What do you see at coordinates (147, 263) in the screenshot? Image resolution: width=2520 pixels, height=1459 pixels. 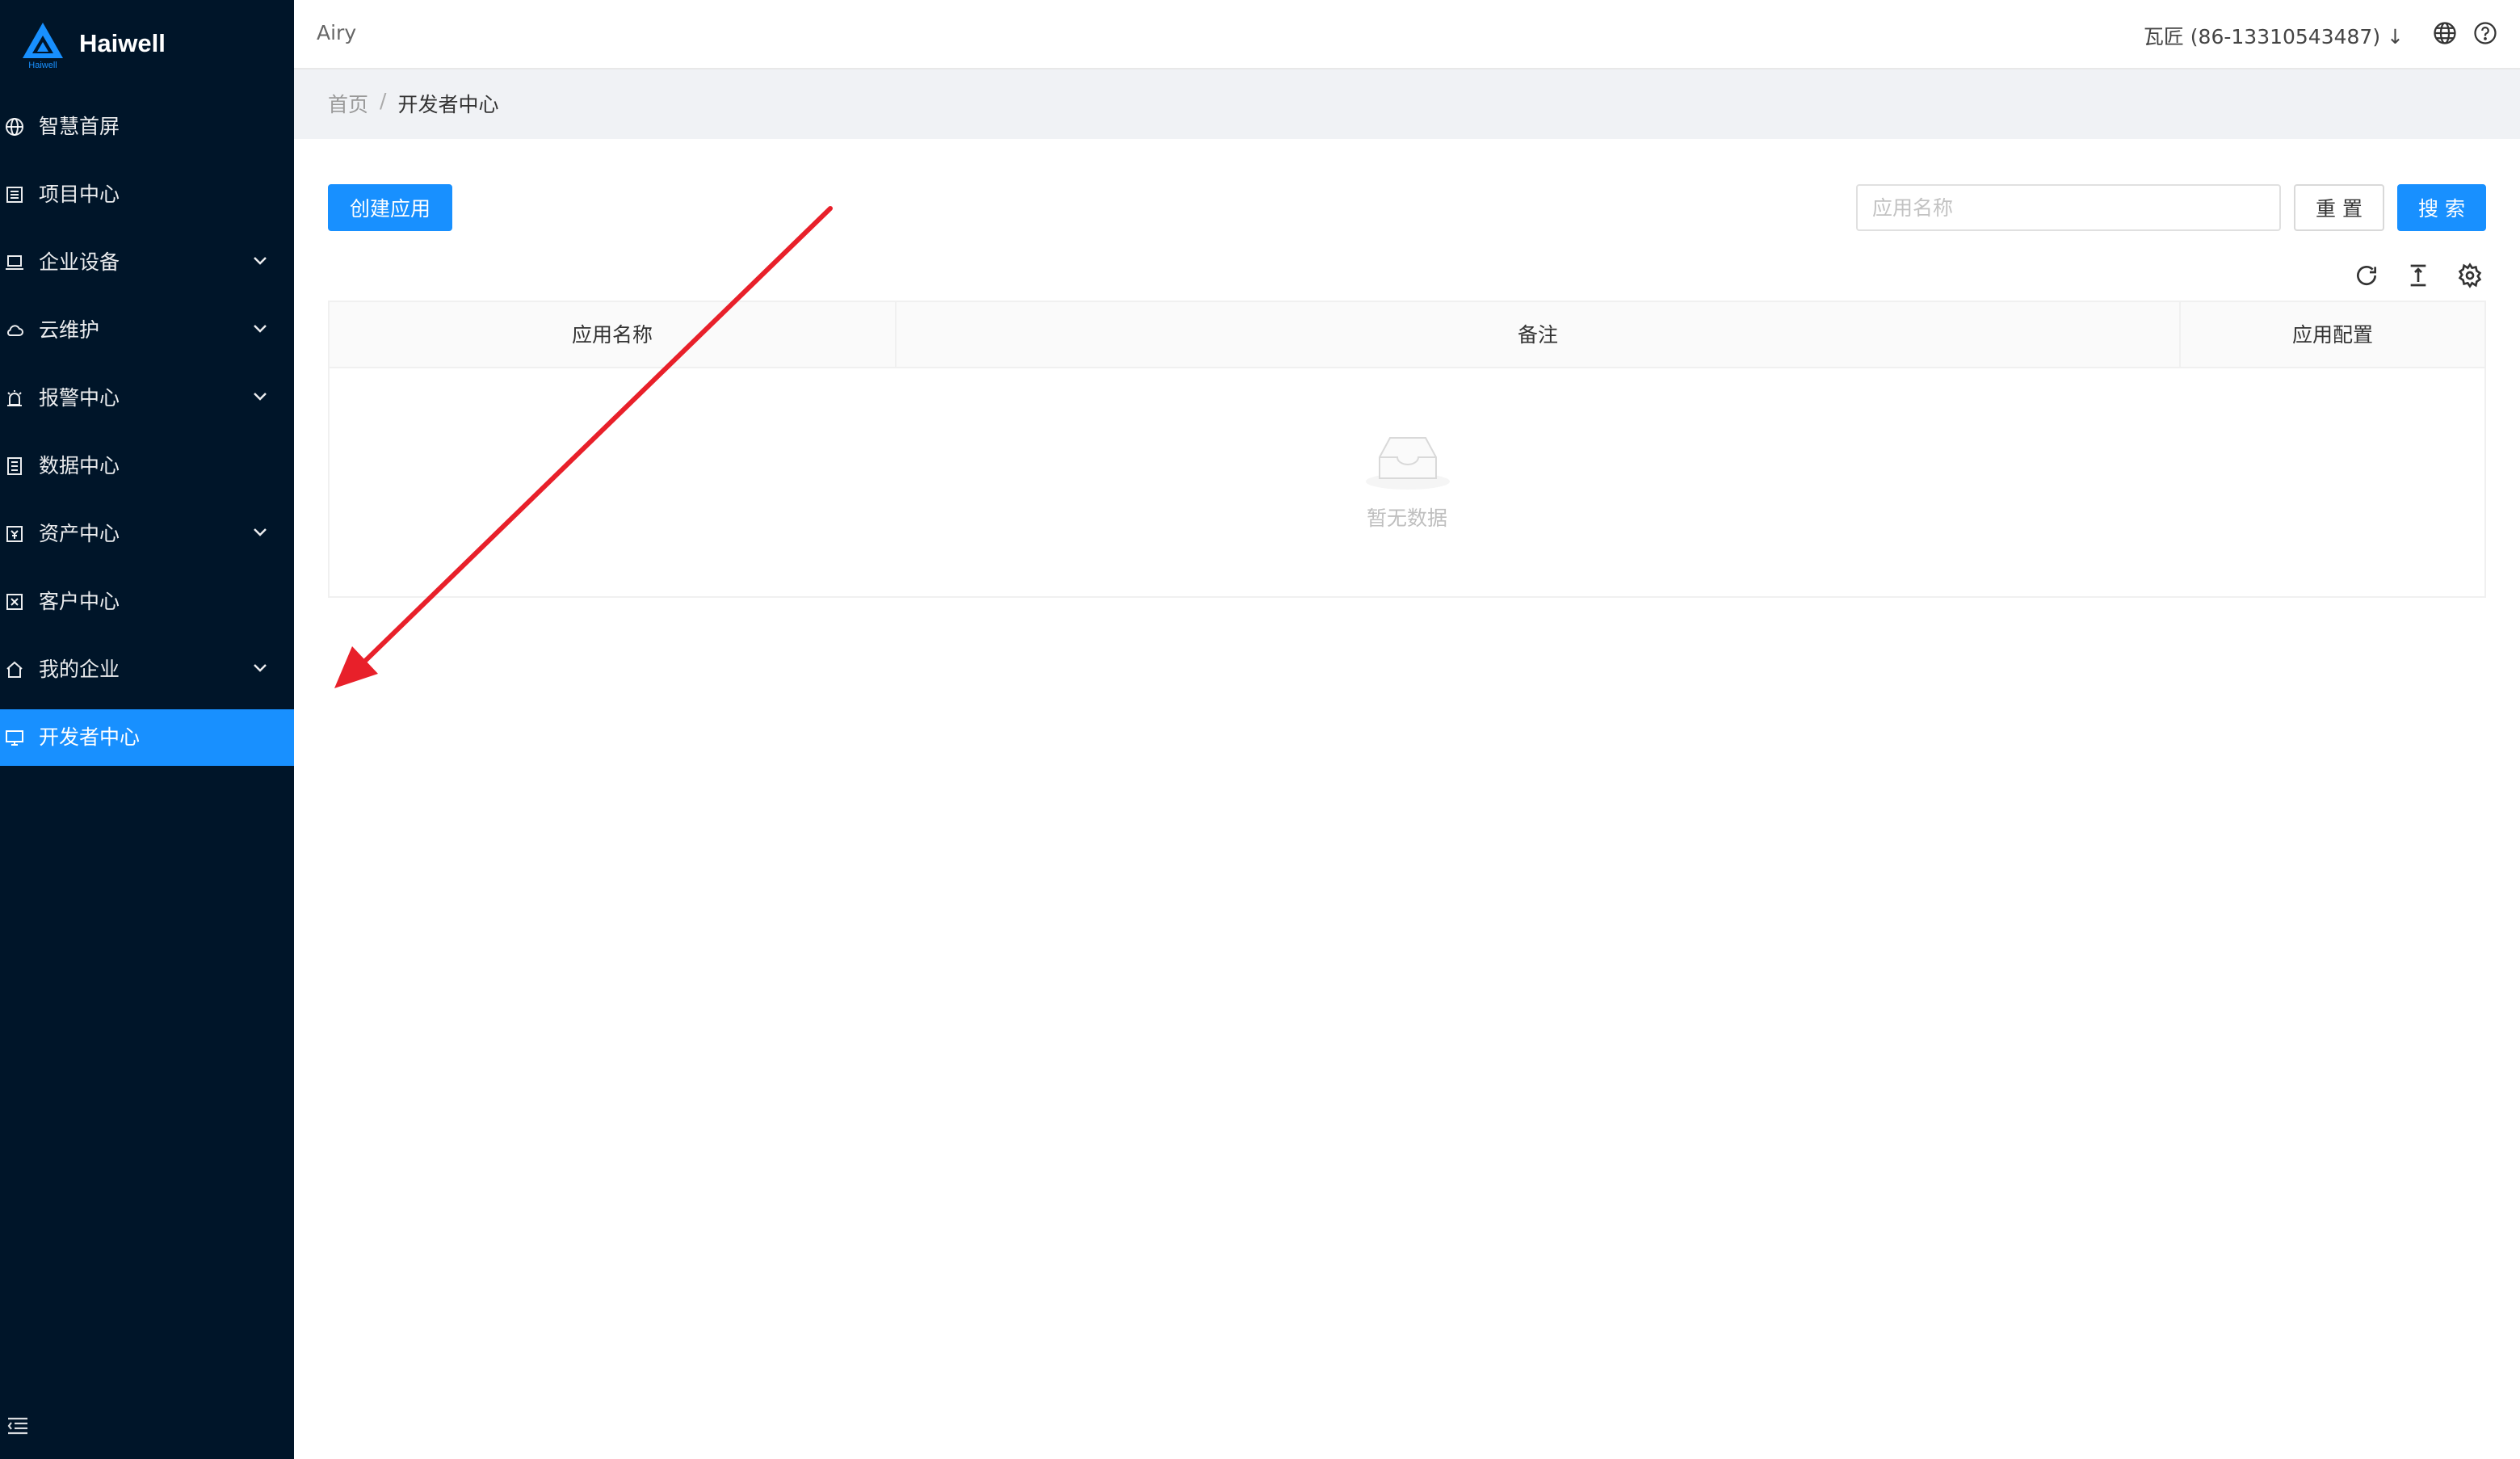 I see `sidebar-item-devices: 企业设备` at bounding box center [147, 263].